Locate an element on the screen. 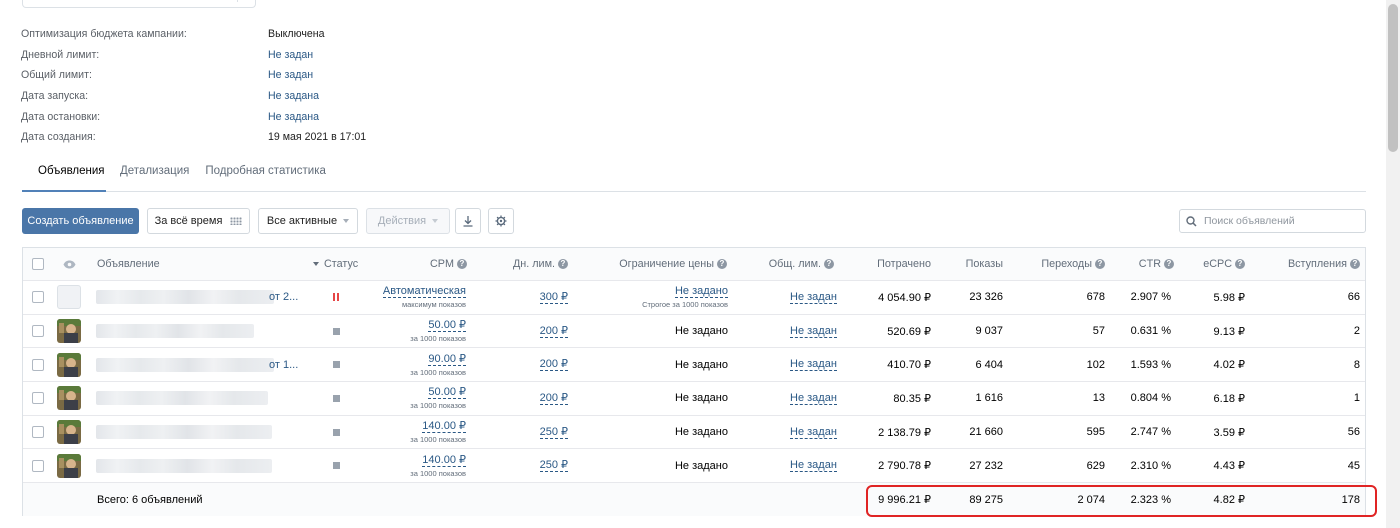  download-button is located at coordinates (468, 221).